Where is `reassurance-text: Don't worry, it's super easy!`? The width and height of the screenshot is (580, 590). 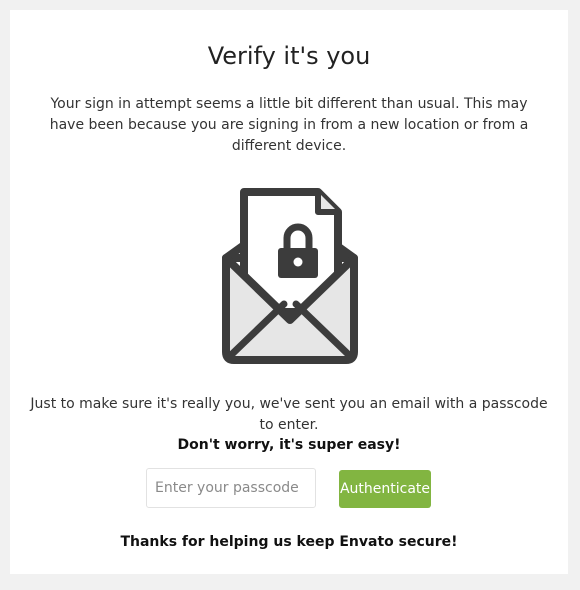 reassurance-text: Don't worry, it's super easy! is located at coordinates (289, 445).